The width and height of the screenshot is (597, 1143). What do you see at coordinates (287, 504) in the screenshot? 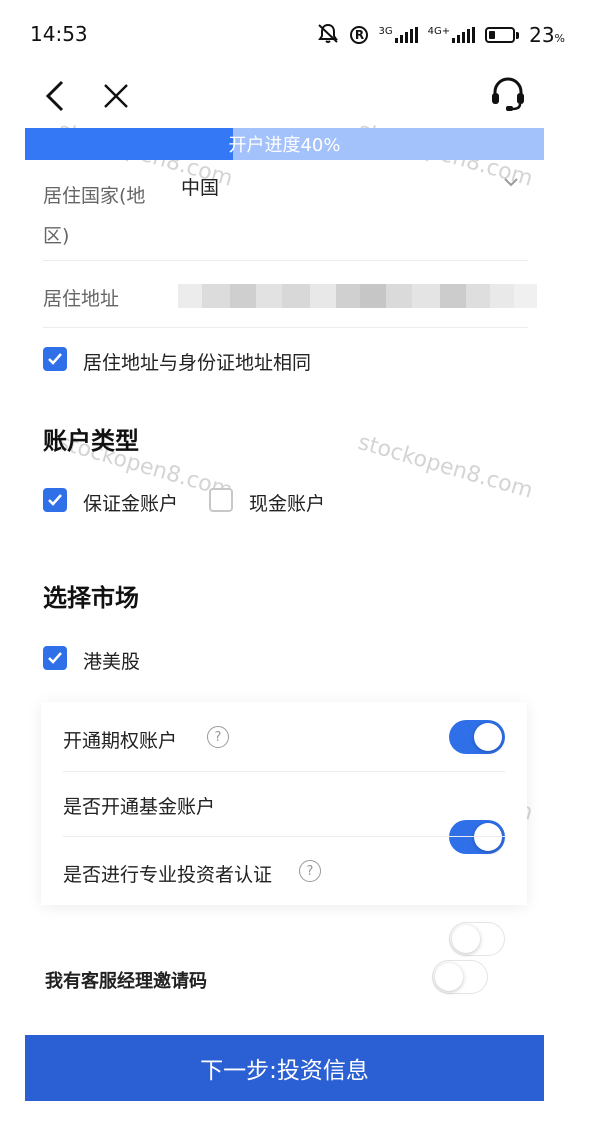
I see `cash-account-label: 现金账户` at bounding box center [287, 504].